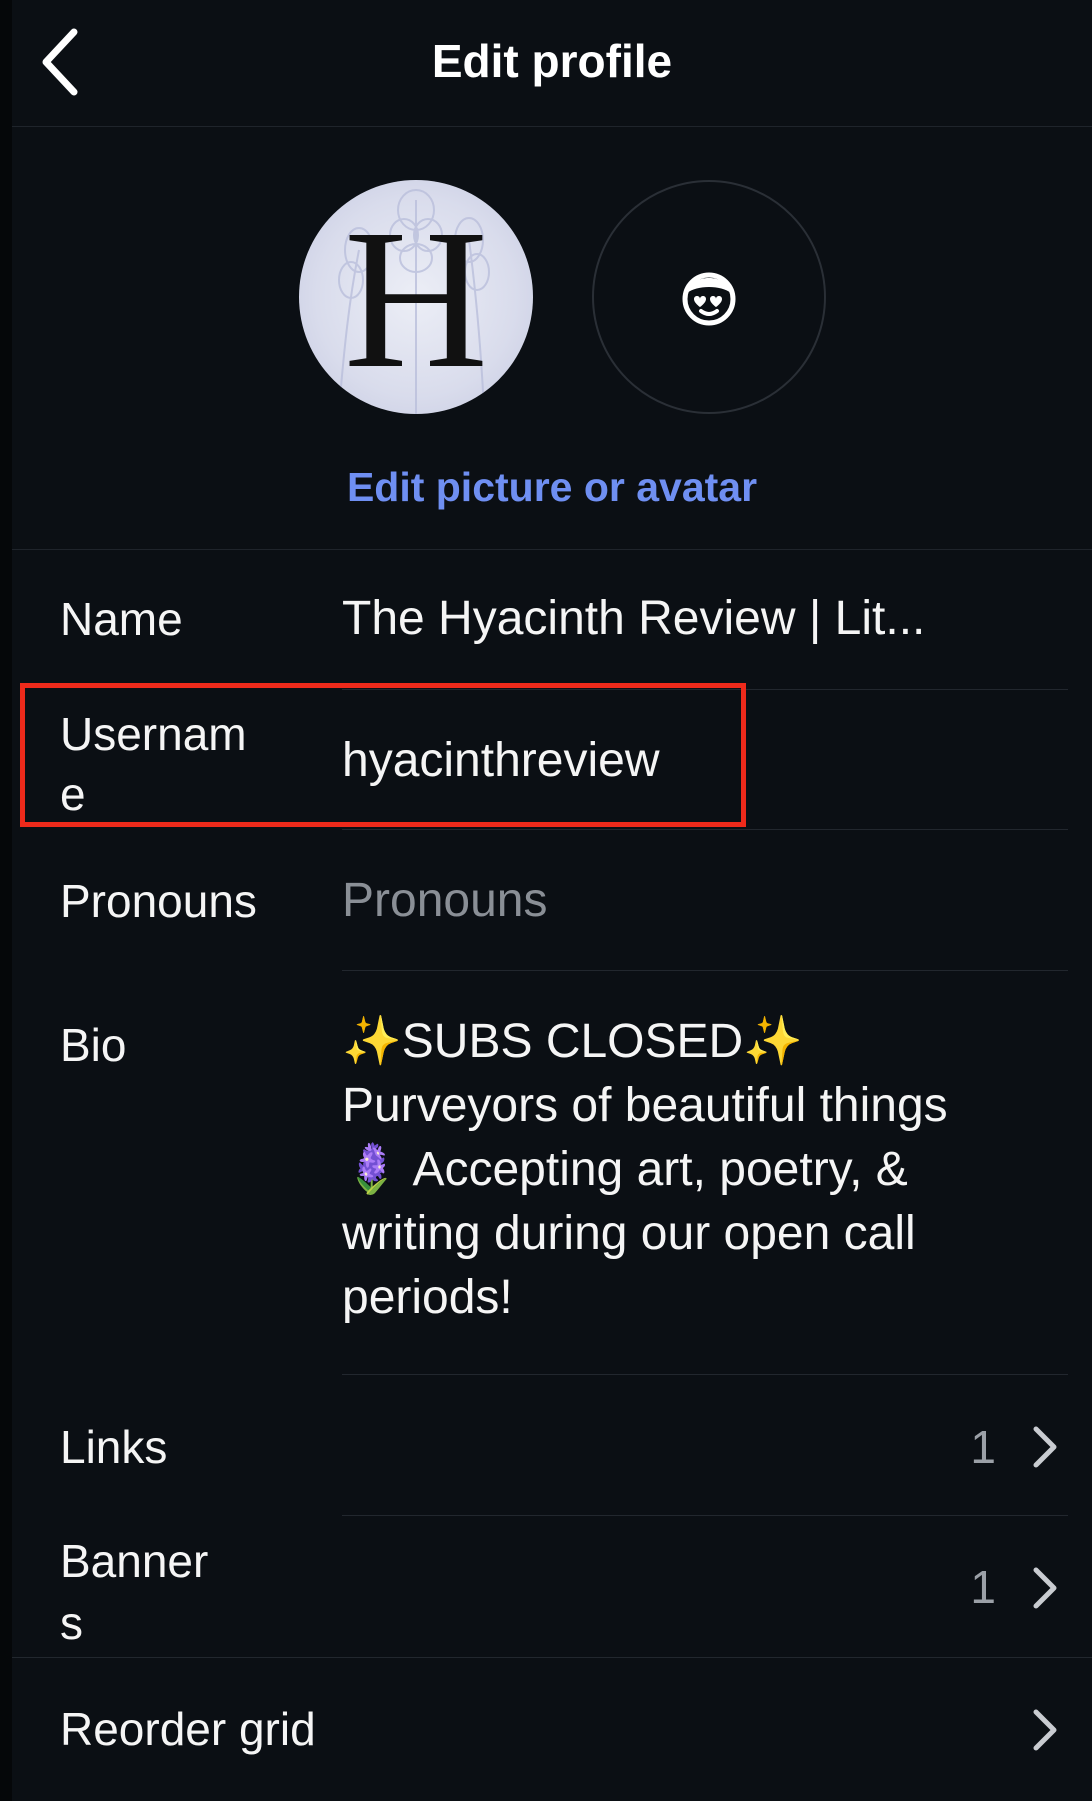  What do you see at coordinates (444, 901) in the screenshot?
I see `pronouns-field: Pronouns` at bounding box center [444, 901].